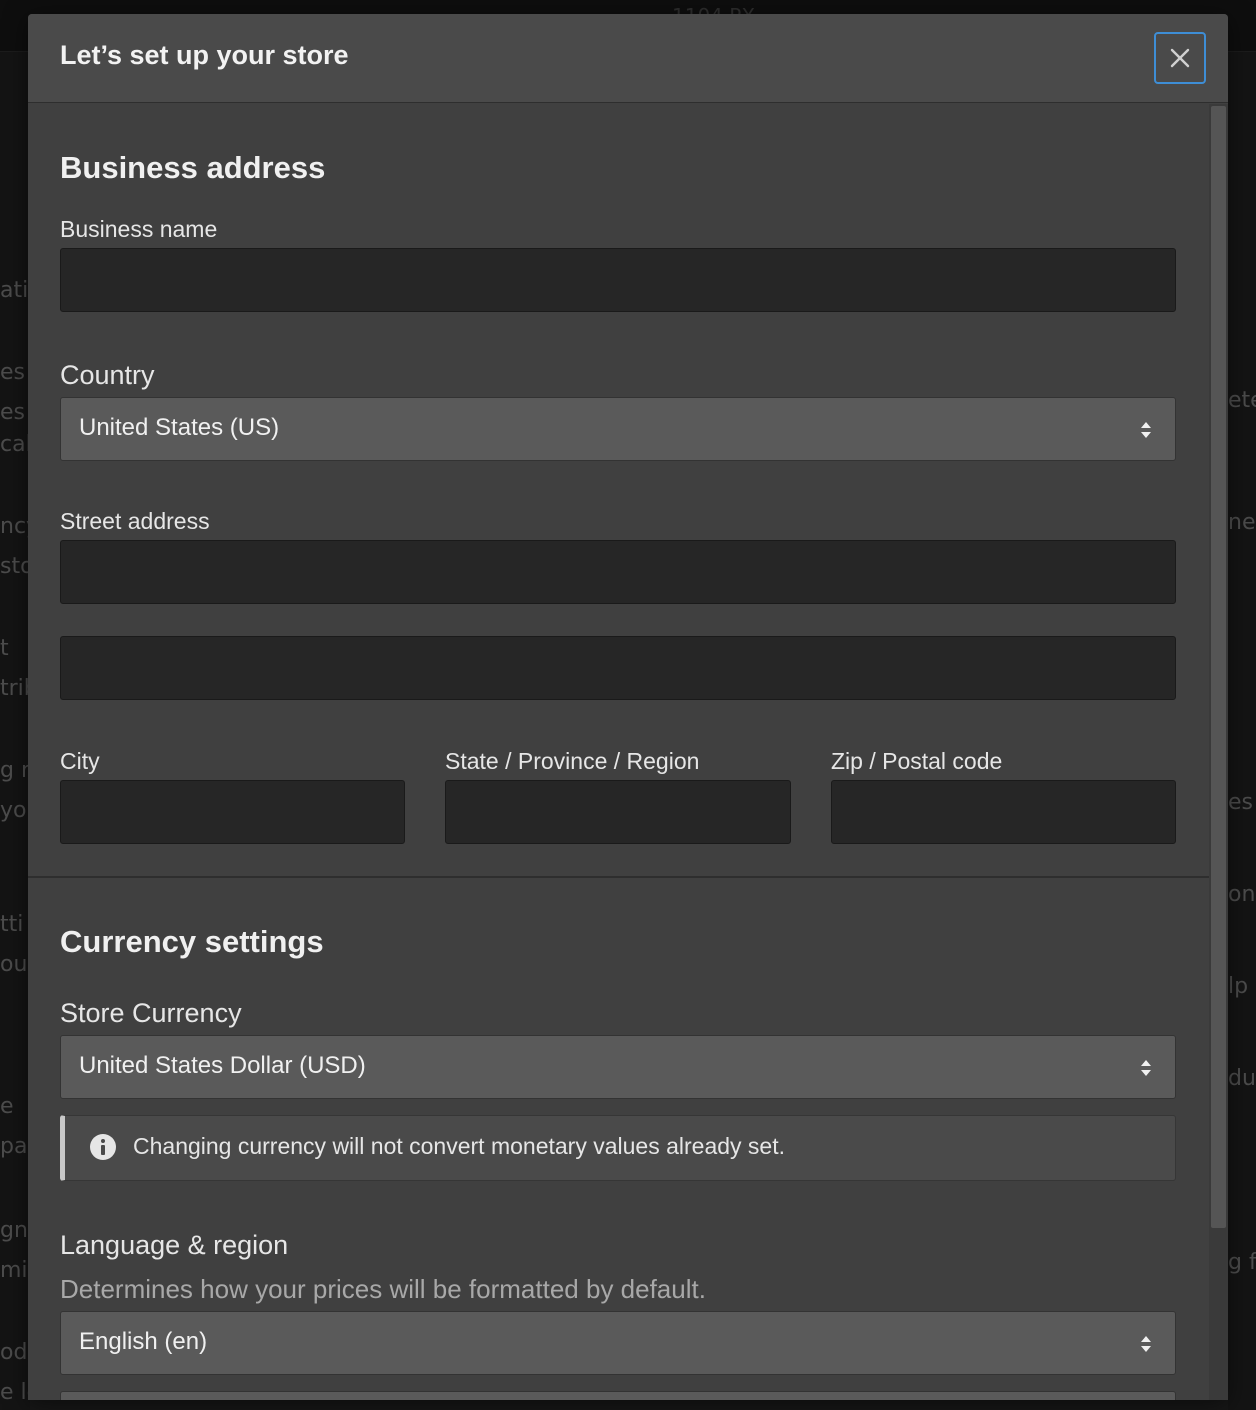 This screenshot has width=1256, height=1410. I want to click on store-currency-select: United States Dollar (USD), so click(618, 1067).